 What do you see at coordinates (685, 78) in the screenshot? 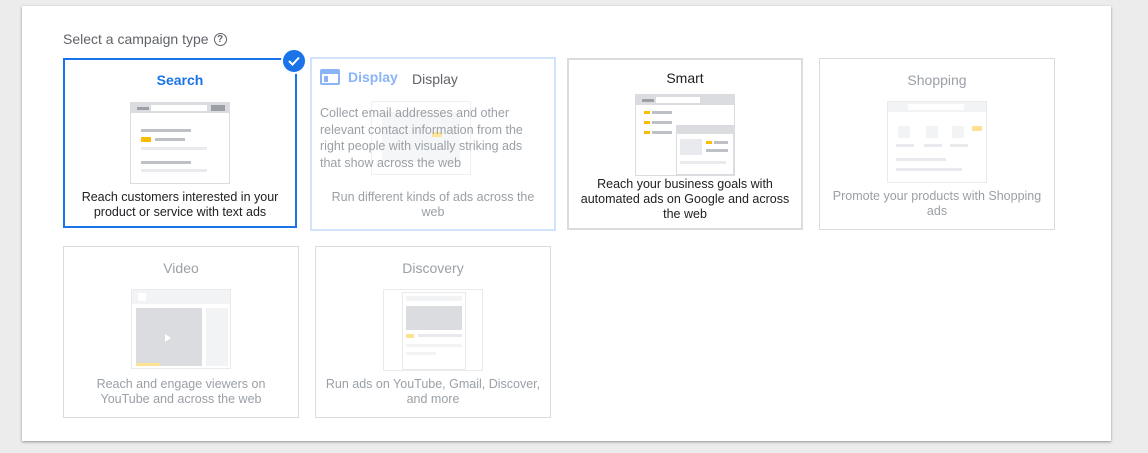
I see `card-title-smart: Smart` at bounding box center [685, 78].